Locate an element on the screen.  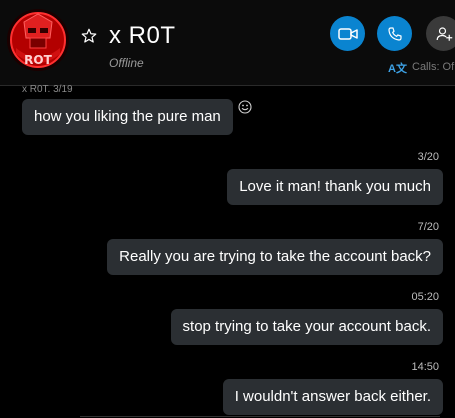
message-text: Love it man! thank you much is located at coordinates (335, 186).